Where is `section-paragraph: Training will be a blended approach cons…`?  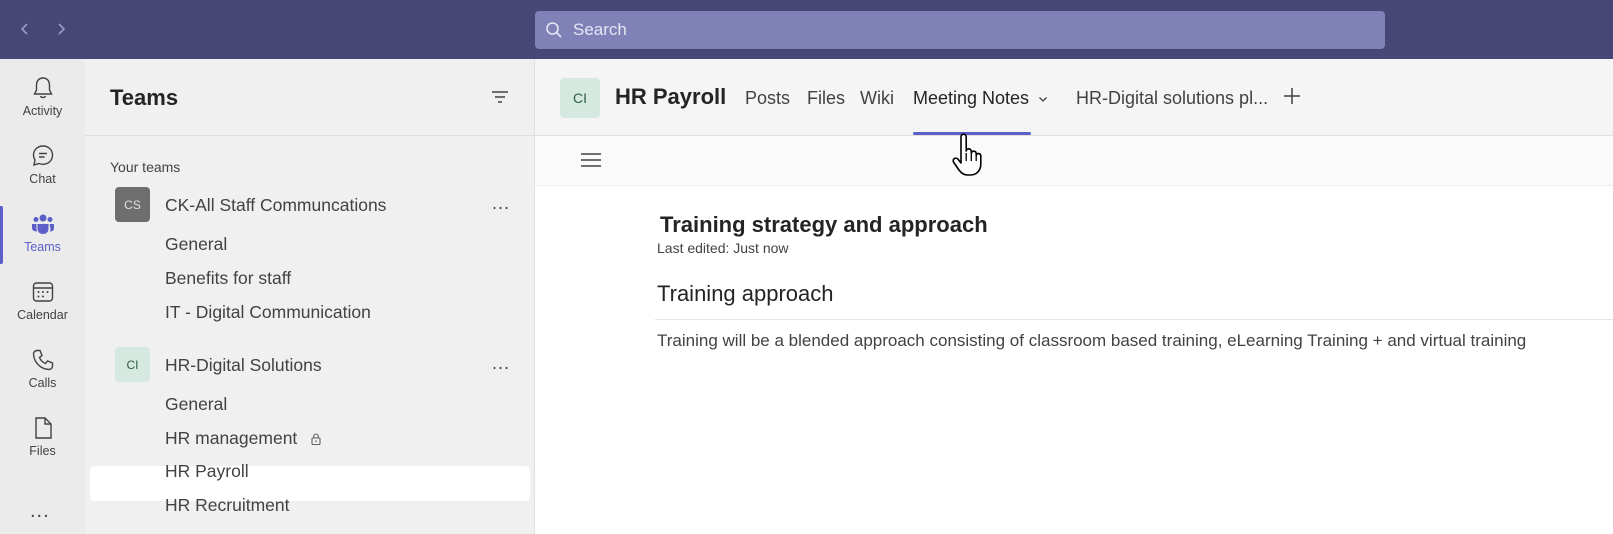 section-paragraph: Training will be a blended approach cons… is located at coordinates (1091, 341).